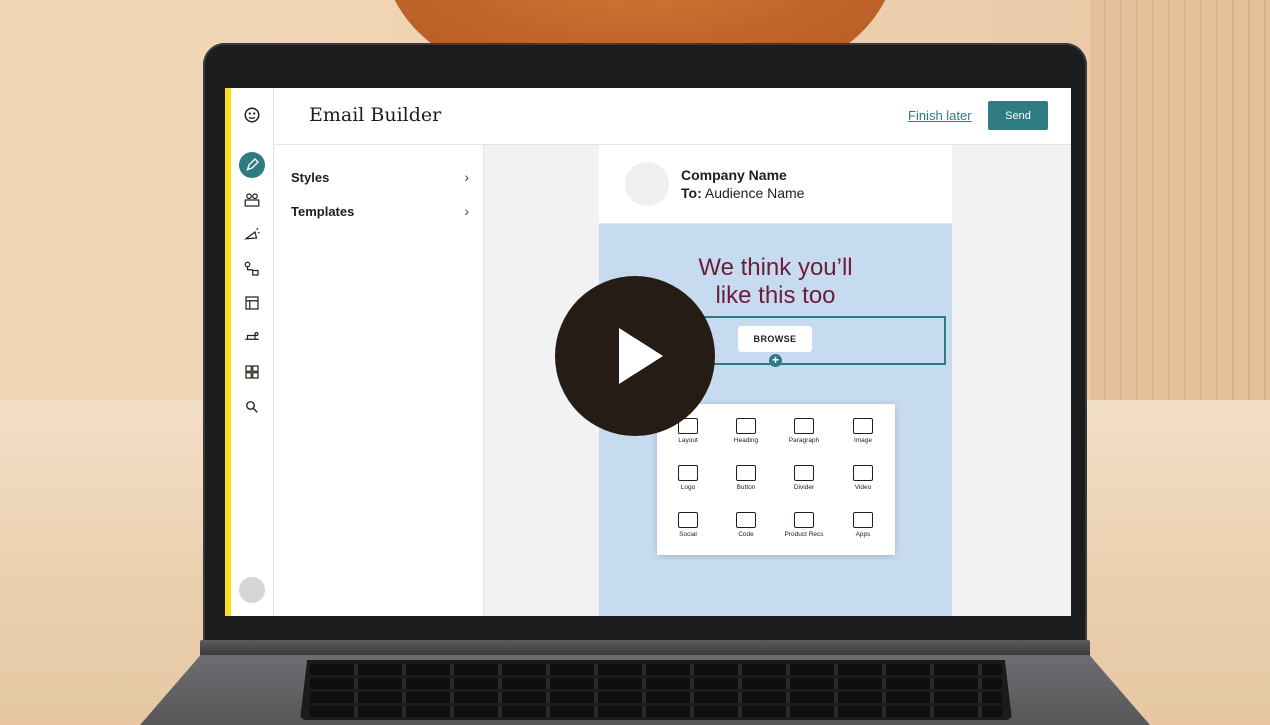 This screenshot has width=1270, height=725. I want to click on divider-icon, so click(804, 473).